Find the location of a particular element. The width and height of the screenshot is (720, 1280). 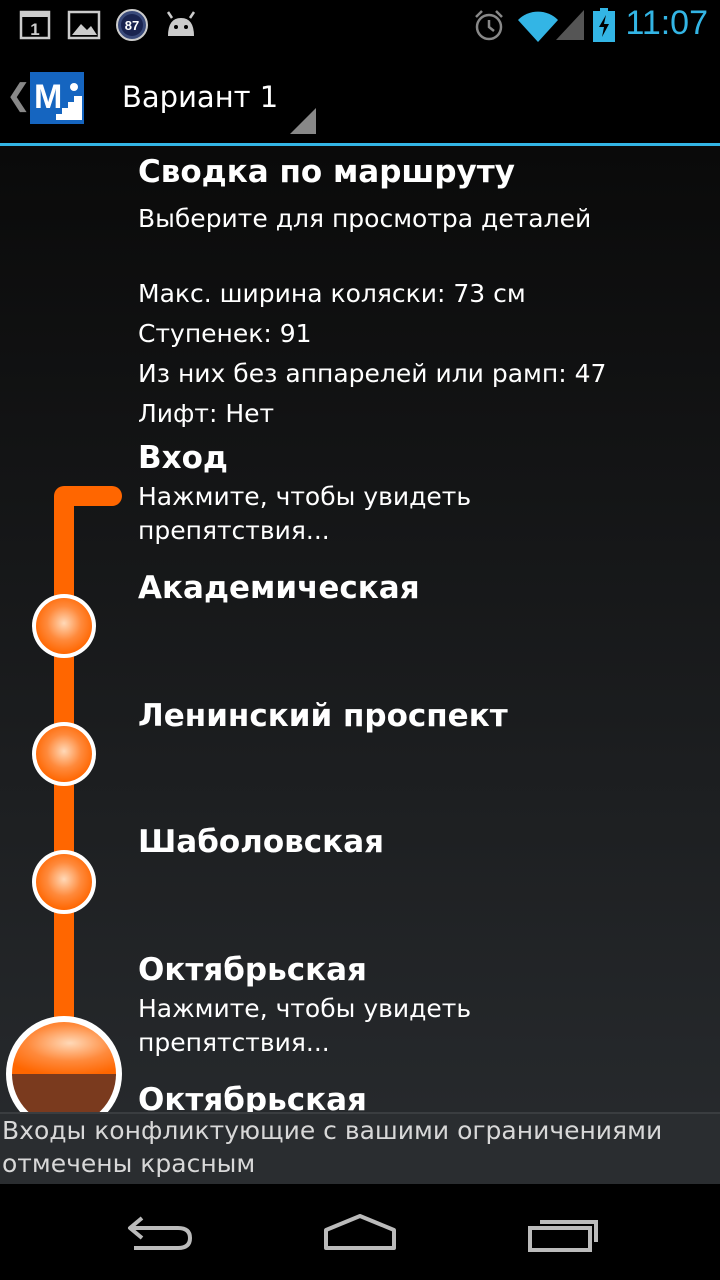

alarm-icon is located at coordinates (489, 25).